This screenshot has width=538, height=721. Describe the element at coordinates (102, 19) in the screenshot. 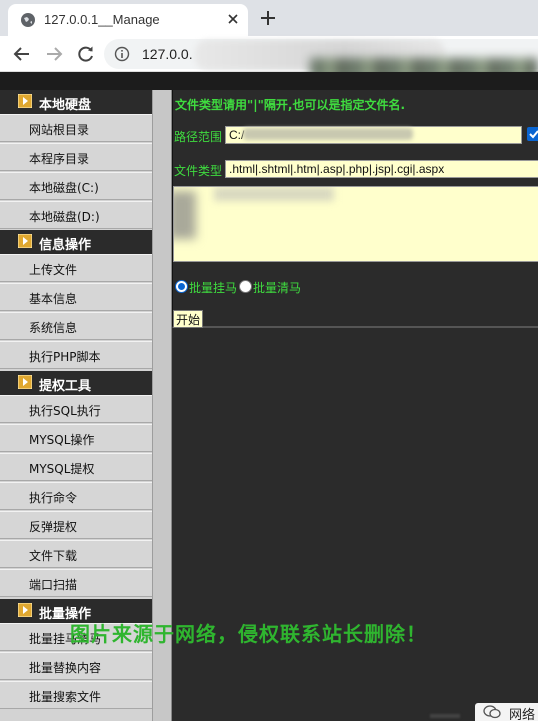

I see `tab-title: 127.0.0.1__Manage` at that location.